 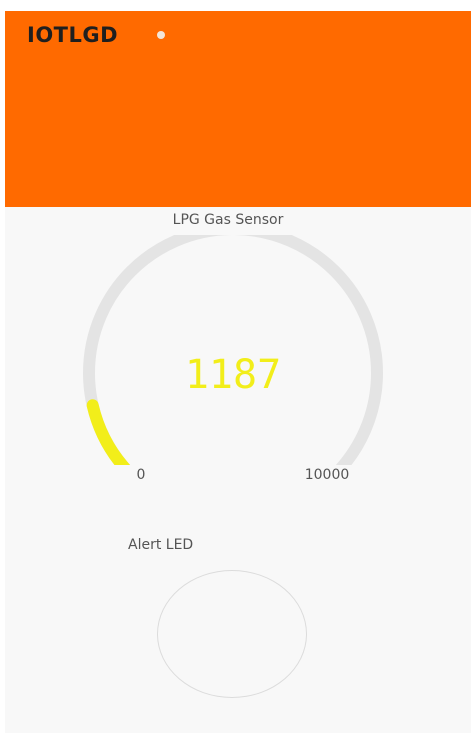 I want to click on gauge-min-label: 0, so click(x=141, y=475).